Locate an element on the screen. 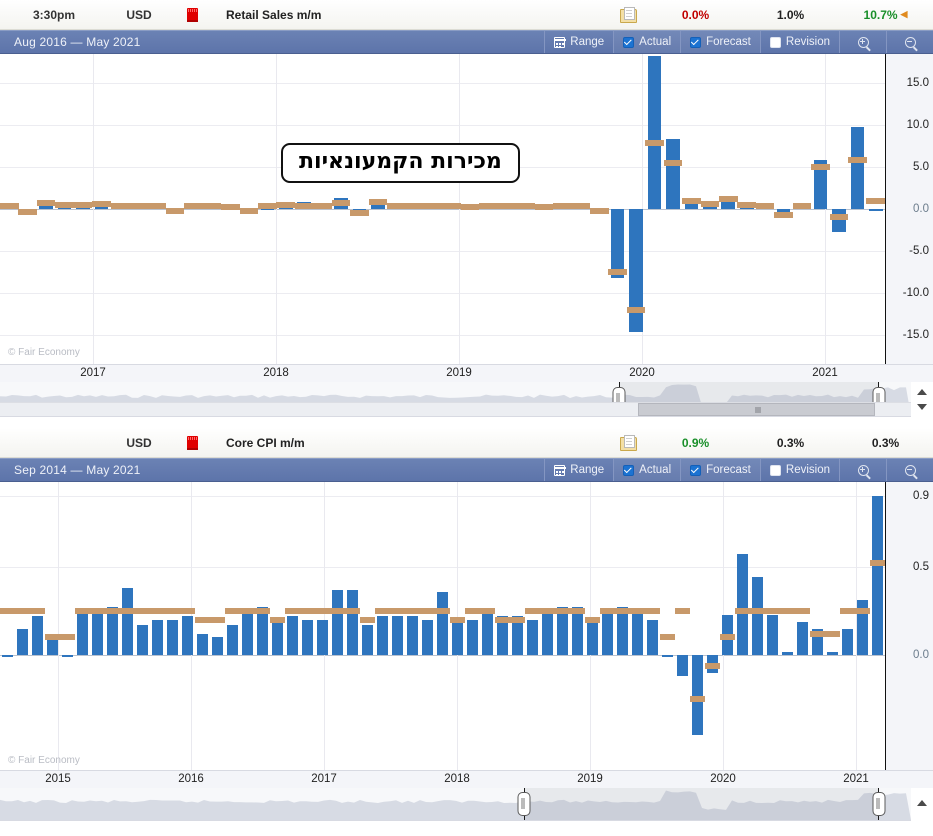  revision-toggle: Revision is located at coordinates (799, 42).